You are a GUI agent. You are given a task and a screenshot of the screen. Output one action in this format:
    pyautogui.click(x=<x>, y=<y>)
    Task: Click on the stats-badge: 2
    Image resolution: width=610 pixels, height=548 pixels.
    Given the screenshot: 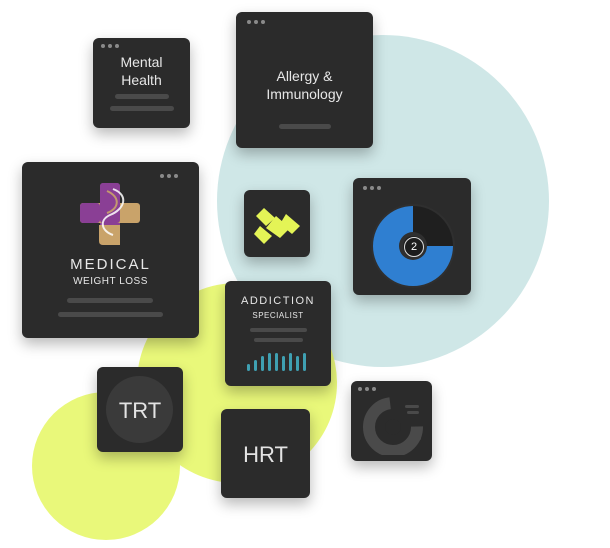 What is the action you would take?
    pyautogui.click(x=414, y=247)
    